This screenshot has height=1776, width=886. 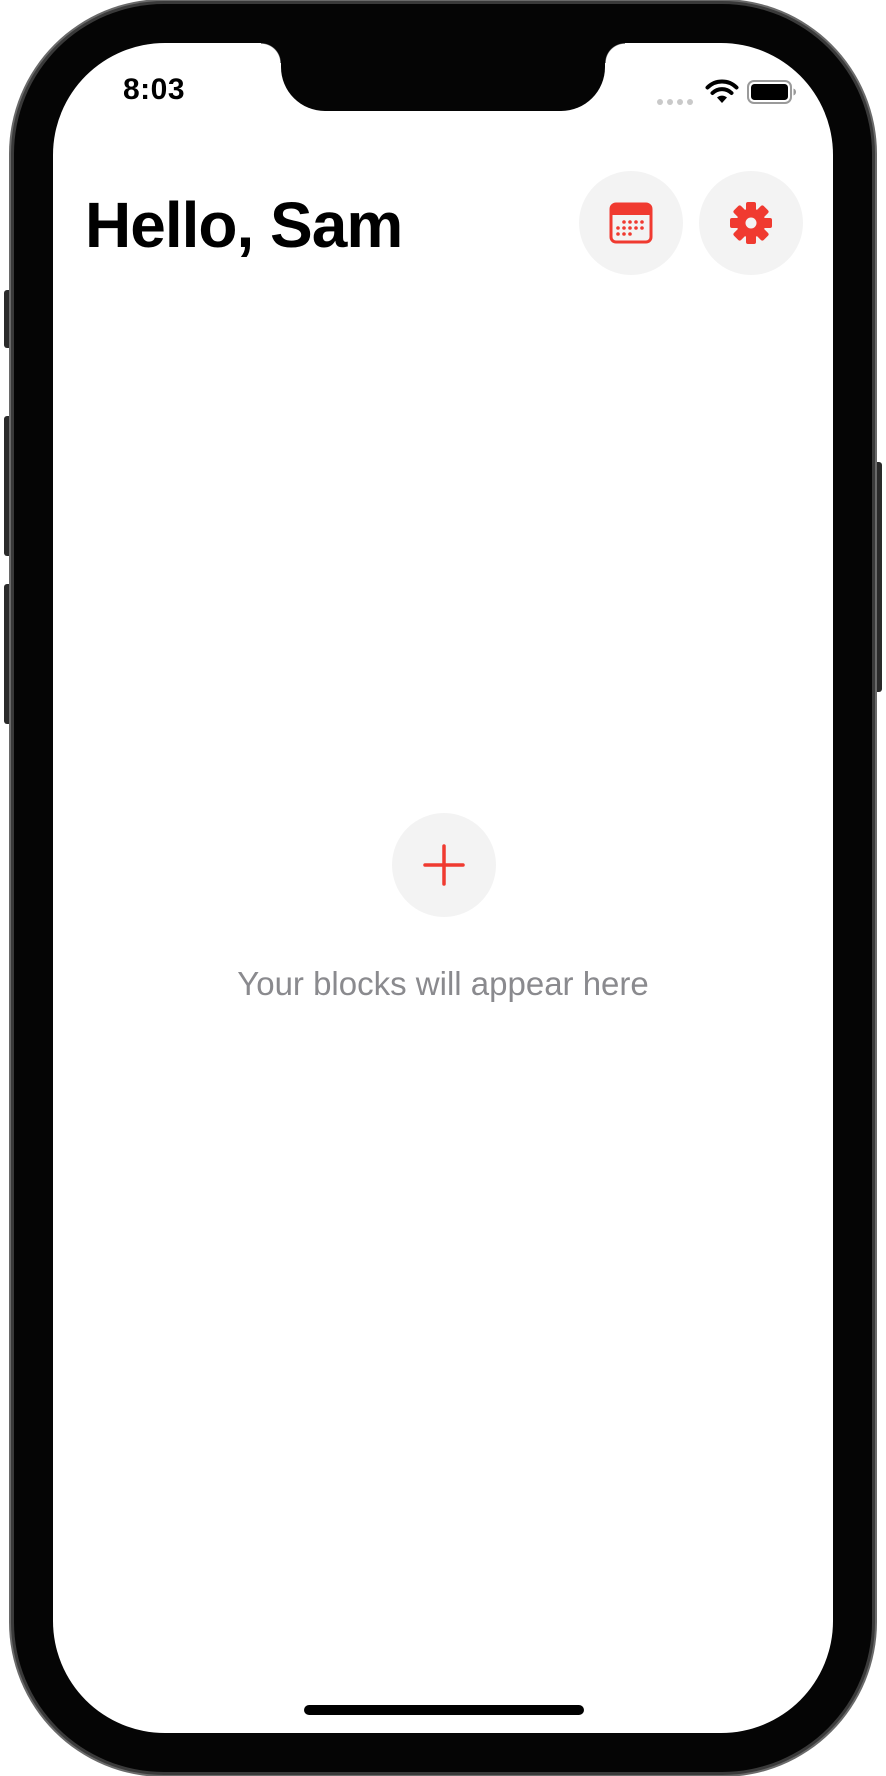 What do you see at coordinates (244, 225) in the screenshot?
I see `greeting-title: Hello, Sam` at bounding box center [244, 225].